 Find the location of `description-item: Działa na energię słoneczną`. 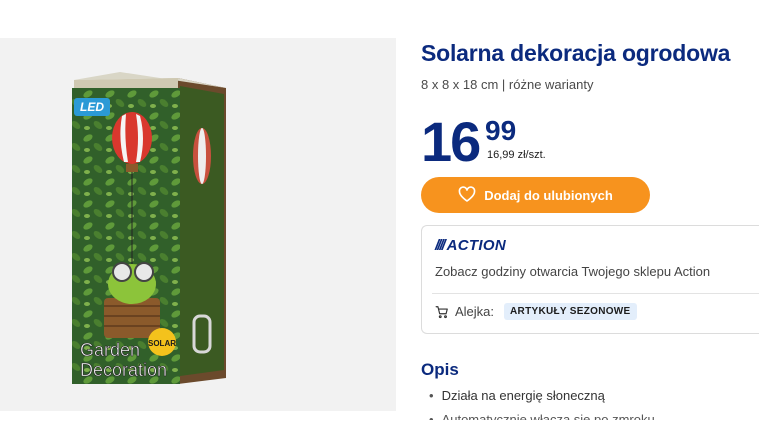

description-item: Działa na energię słoneczną is located at coordinates (542, 395).